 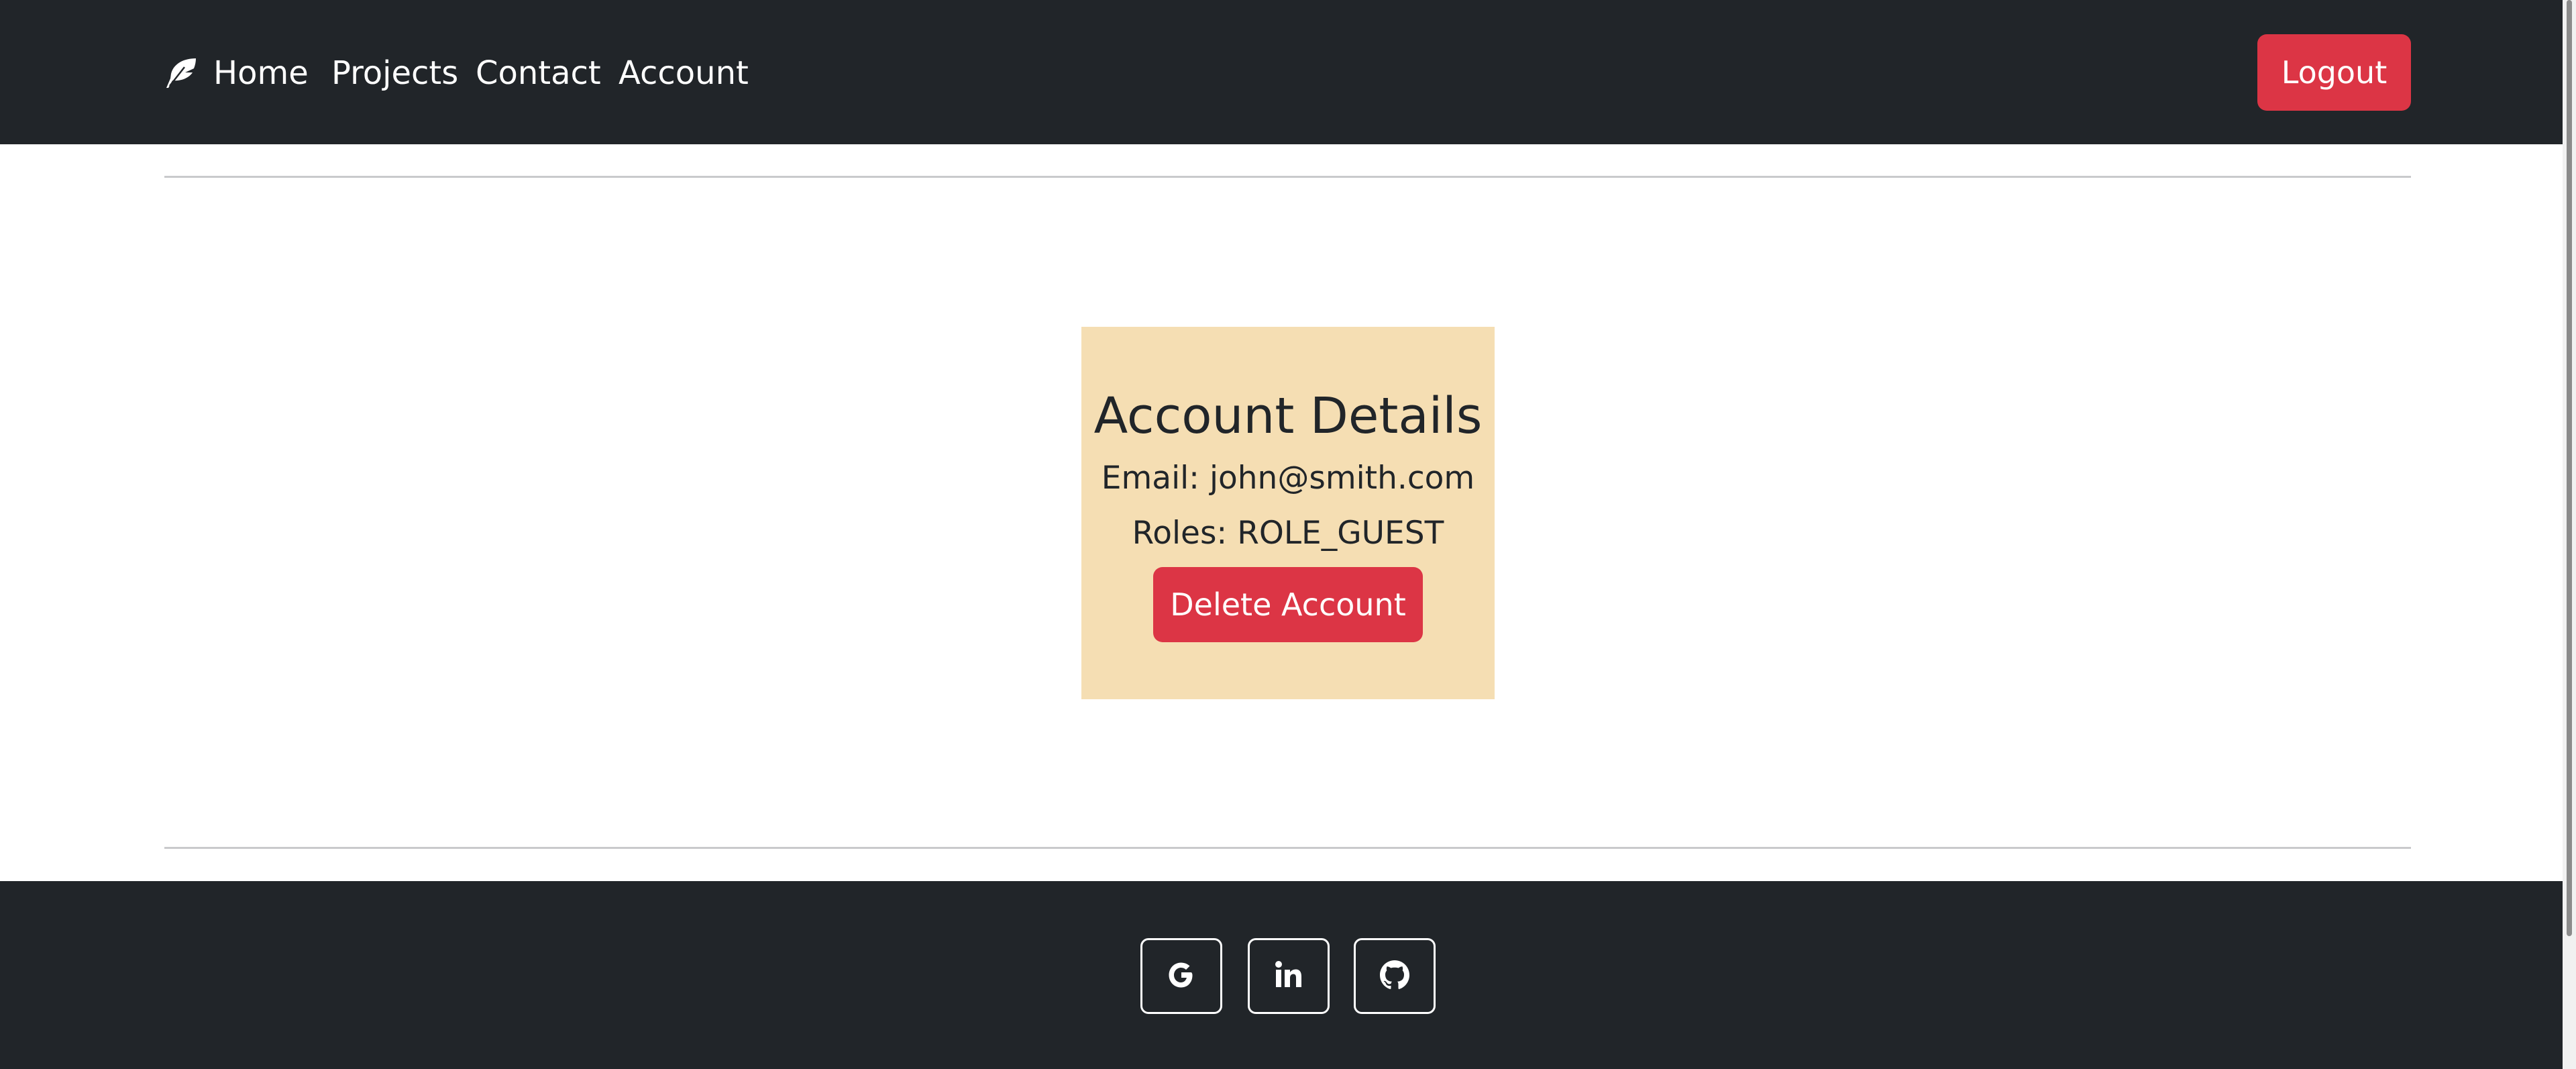 What do you see at coordinates (1288, 416) in the screenshot?
I see `account-details-title: Account Details` at bounding box center [1288, 416].